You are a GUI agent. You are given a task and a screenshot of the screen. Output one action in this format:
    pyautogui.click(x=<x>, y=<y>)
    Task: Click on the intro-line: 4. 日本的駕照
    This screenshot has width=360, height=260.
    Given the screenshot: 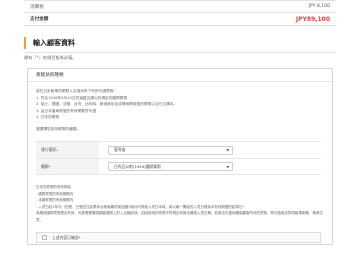 What is the action you would take?
    pyautogui.click(x=48, y=117)
    